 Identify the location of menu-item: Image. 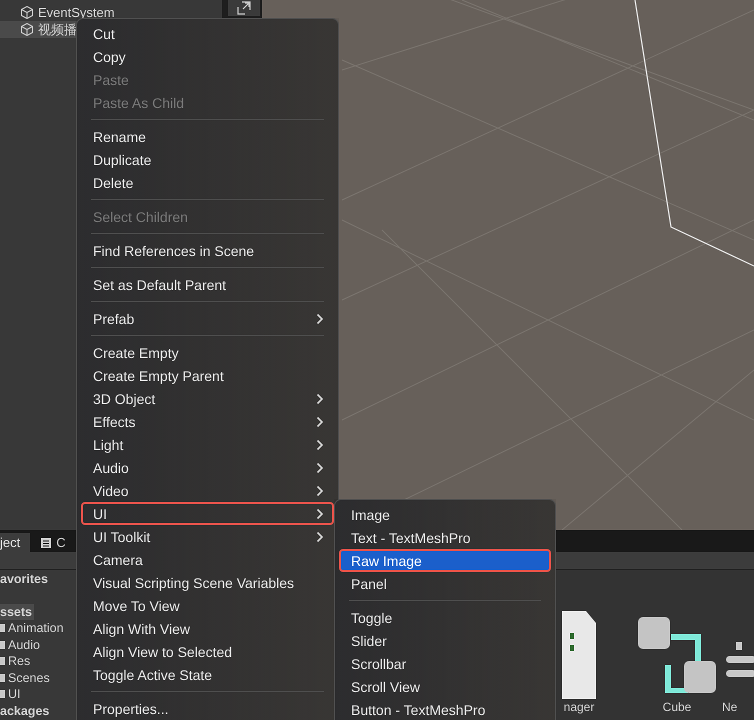
(445, 514).